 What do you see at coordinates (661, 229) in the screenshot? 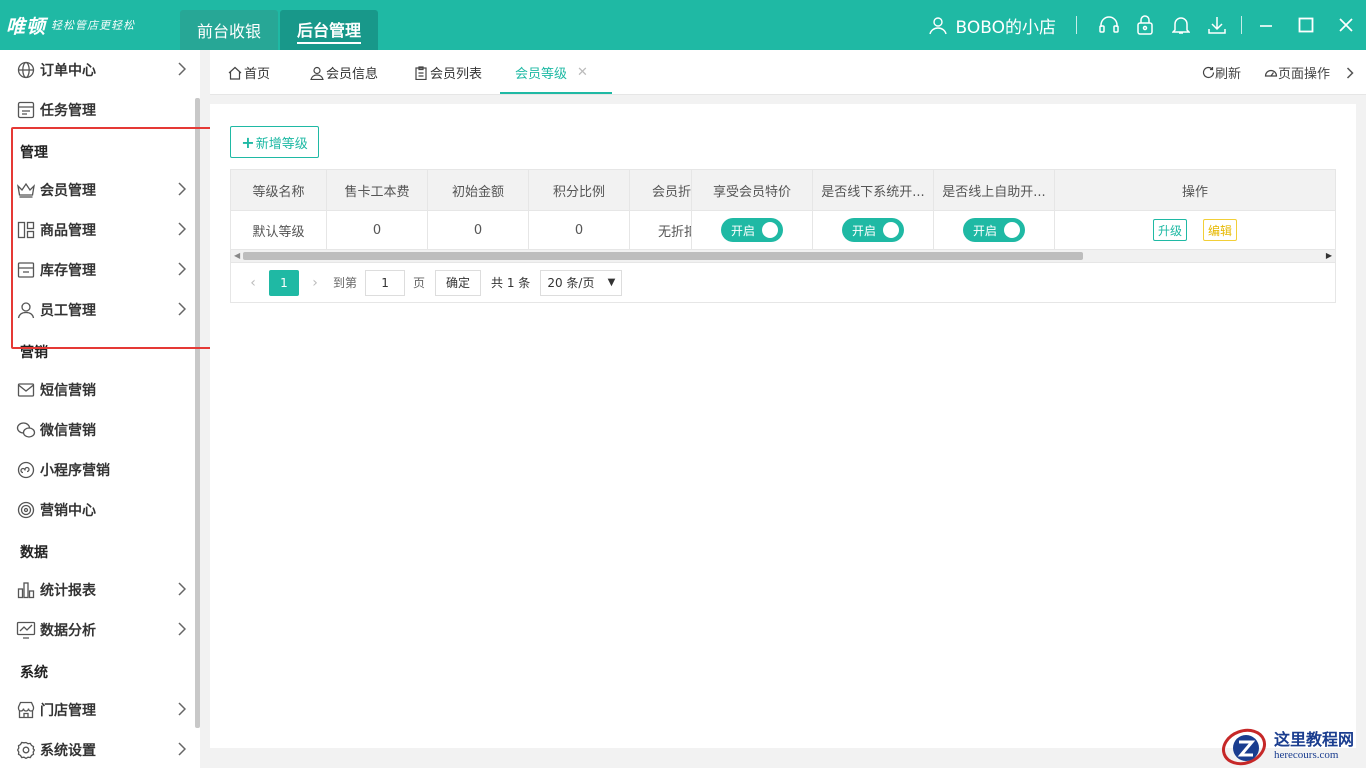
I see `cell-discount: 无折扣` at bounding box center [661, 229].